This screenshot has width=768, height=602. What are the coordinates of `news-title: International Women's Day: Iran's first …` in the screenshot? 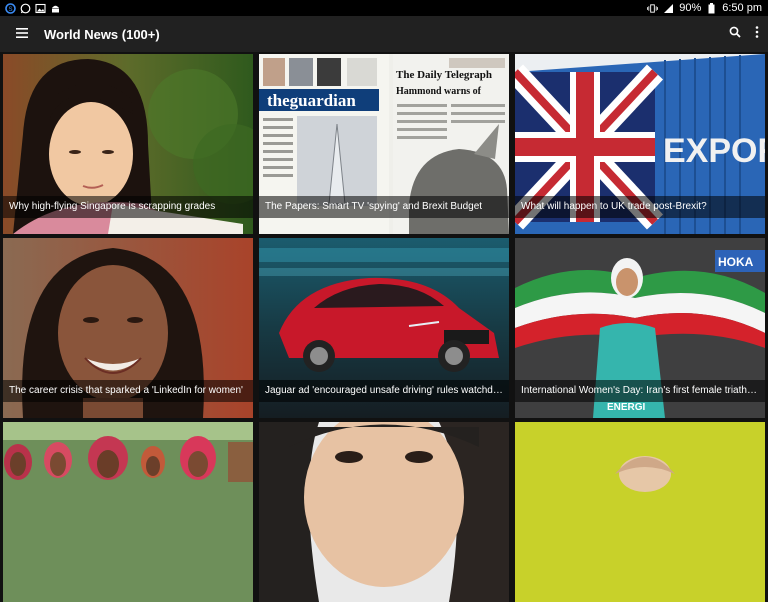 It's located at (640, 391).